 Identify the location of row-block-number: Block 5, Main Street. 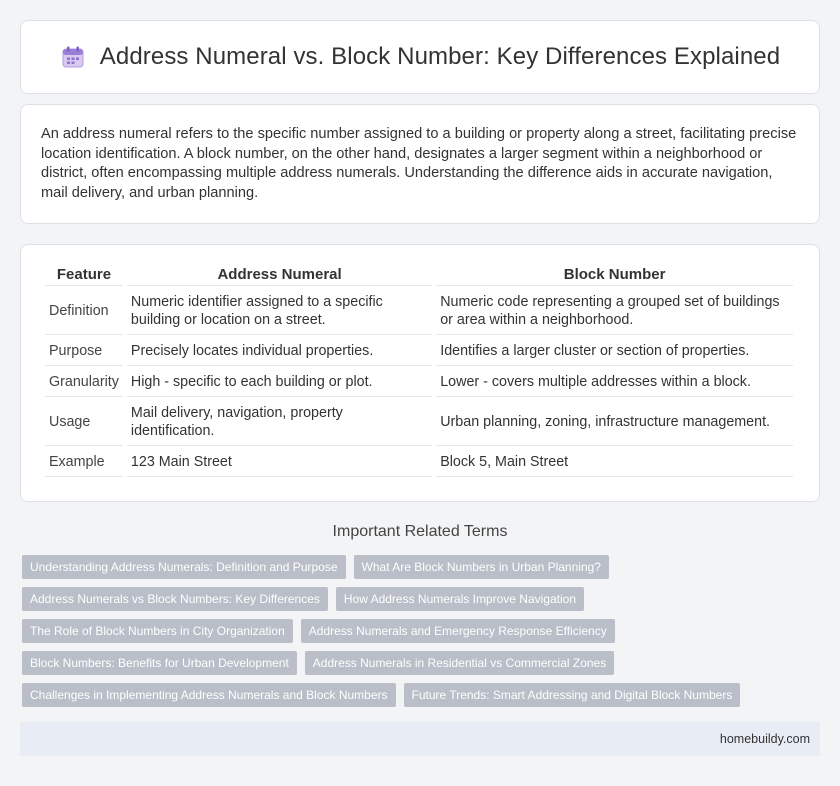
(614, 462).